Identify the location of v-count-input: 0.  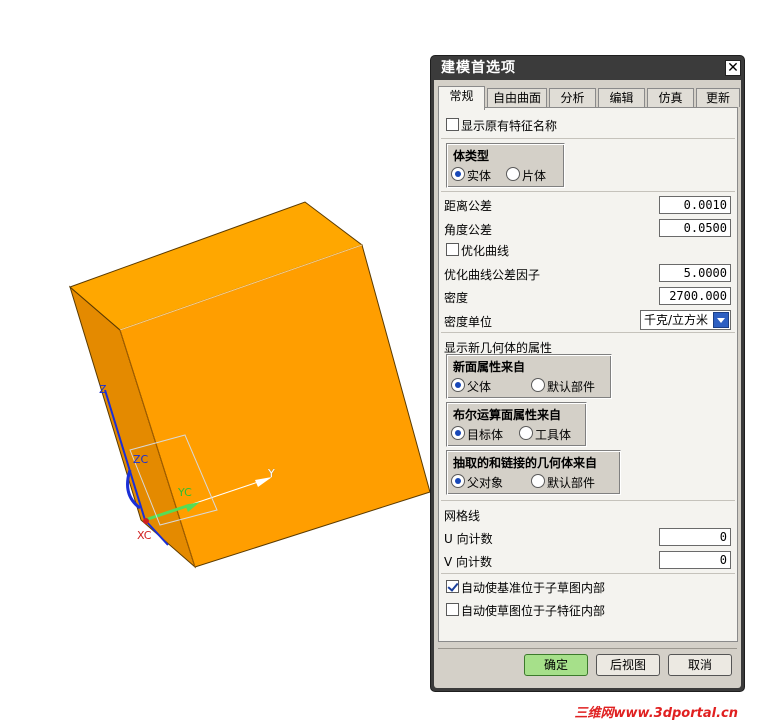
(695, 560).